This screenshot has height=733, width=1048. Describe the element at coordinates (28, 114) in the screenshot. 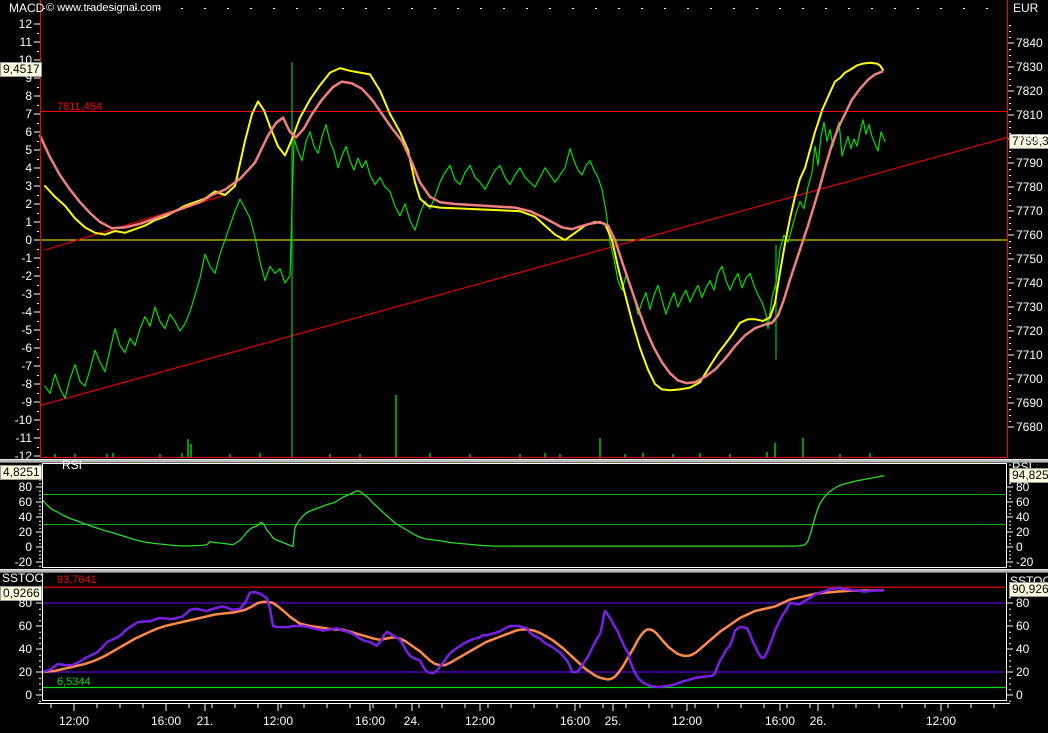

I see `macd-axis-tick-label: 7` at that location.